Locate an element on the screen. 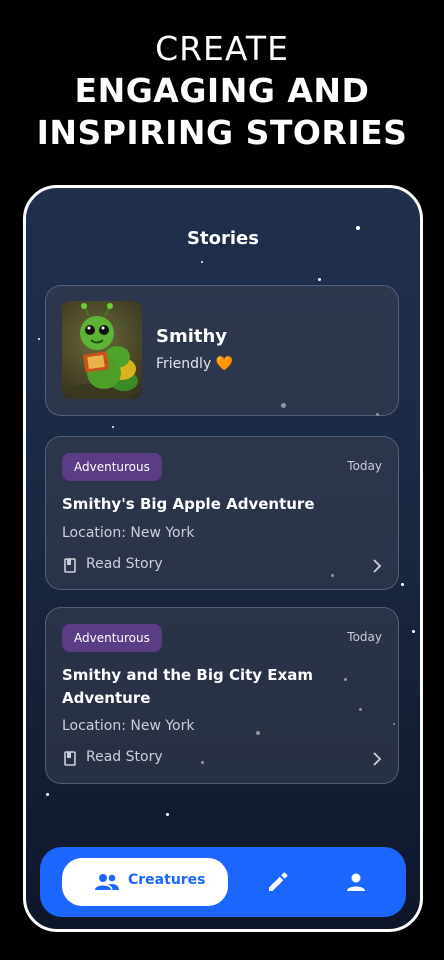  screen-title: Stories is located at coordinates (223, 238).